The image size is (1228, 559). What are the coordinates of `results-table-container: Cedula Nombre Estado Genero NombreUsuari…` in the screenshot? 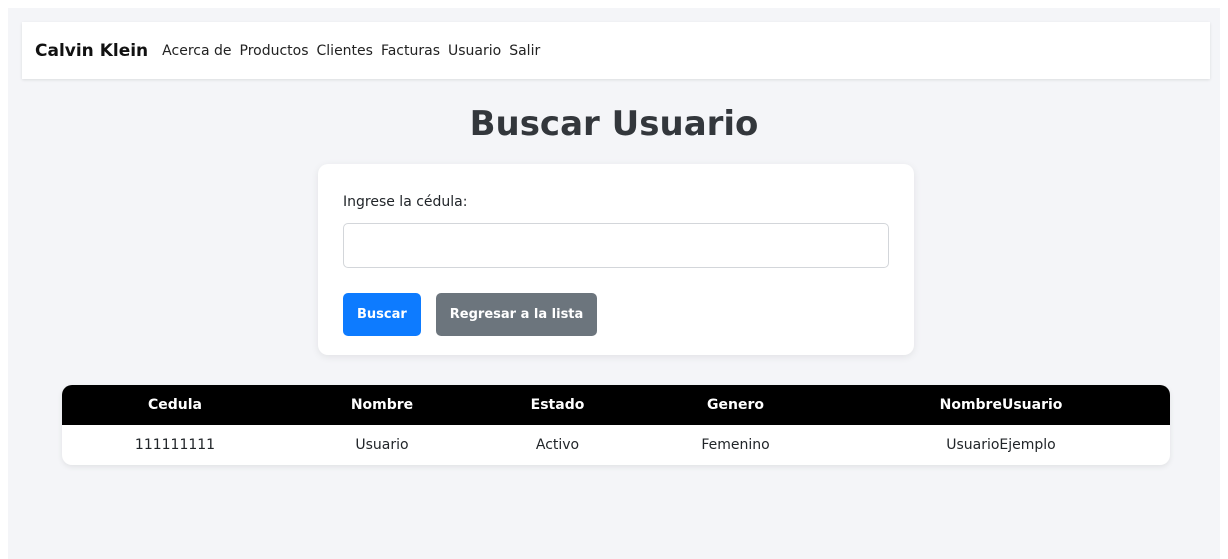 It's located at (616, 425).